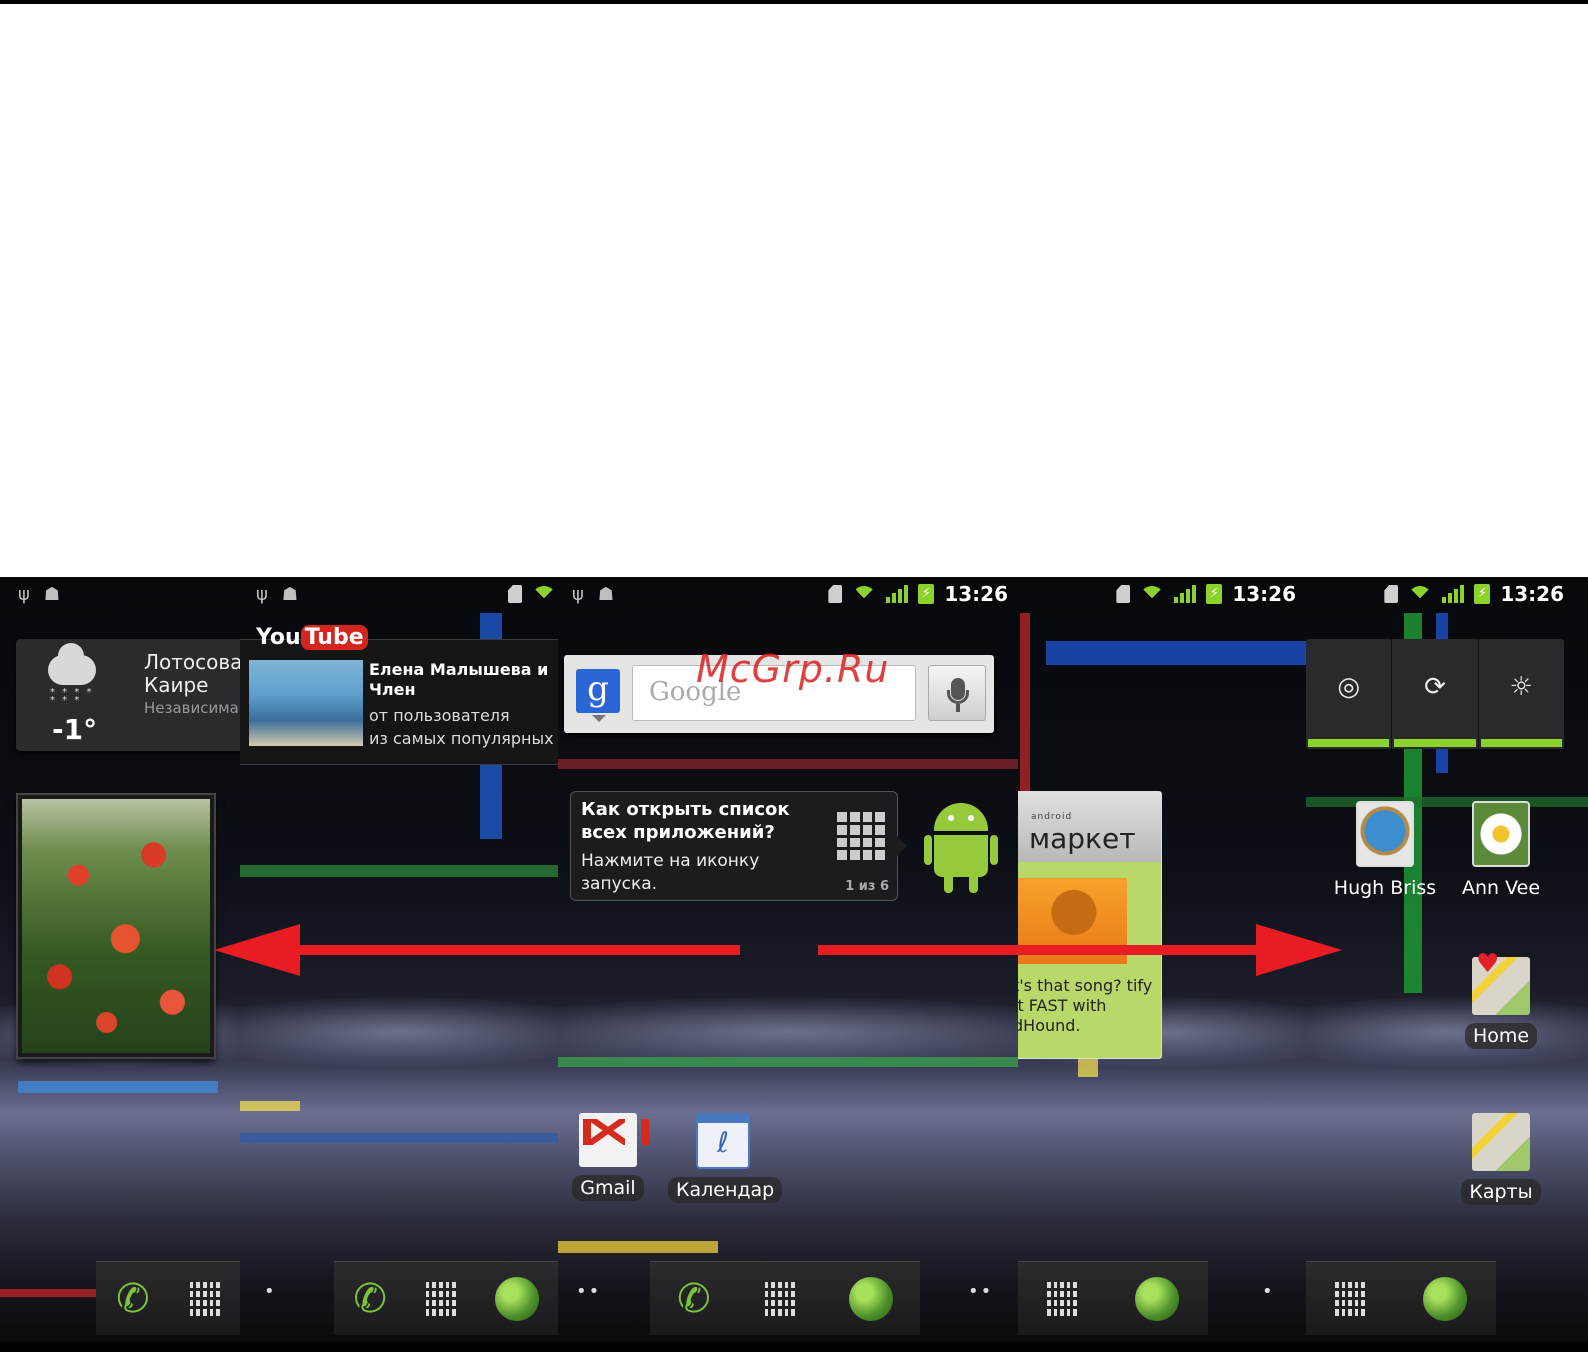 This screenshot has height=1352, width=1588. Describe the element at coordinates (72, 696) in the screenshot. I see `snowfall-icon: * * * * * * *` at that location.